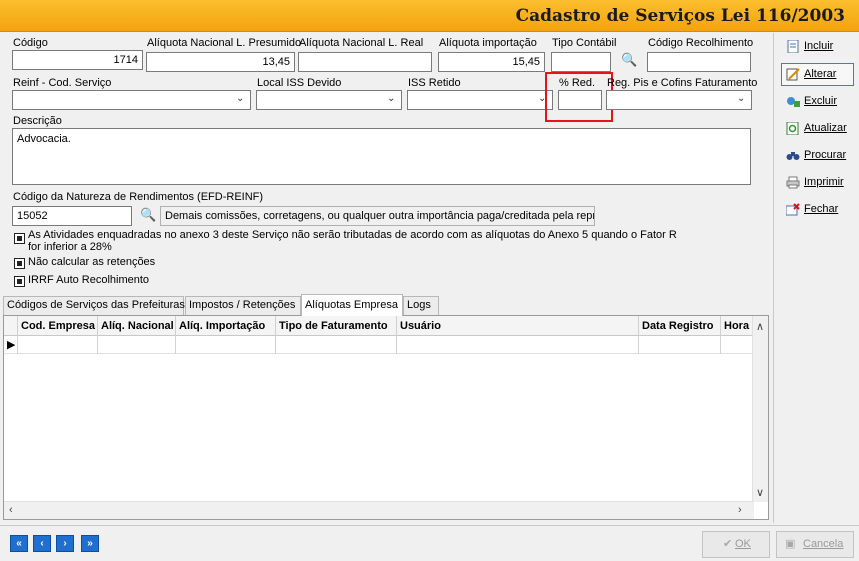 The height and width of the screenshot is (561, 859). I want to click on alterar-label: Alterar, so click(820, 74).